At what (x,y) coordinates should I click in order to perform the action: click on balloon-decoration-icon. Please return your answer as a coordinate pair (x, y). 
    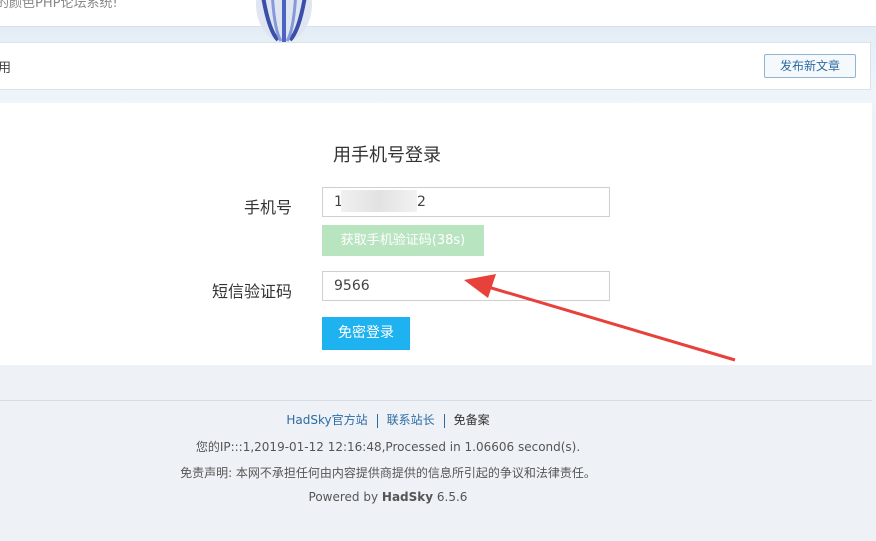
    Looking at the image, I should click on (284, 22).